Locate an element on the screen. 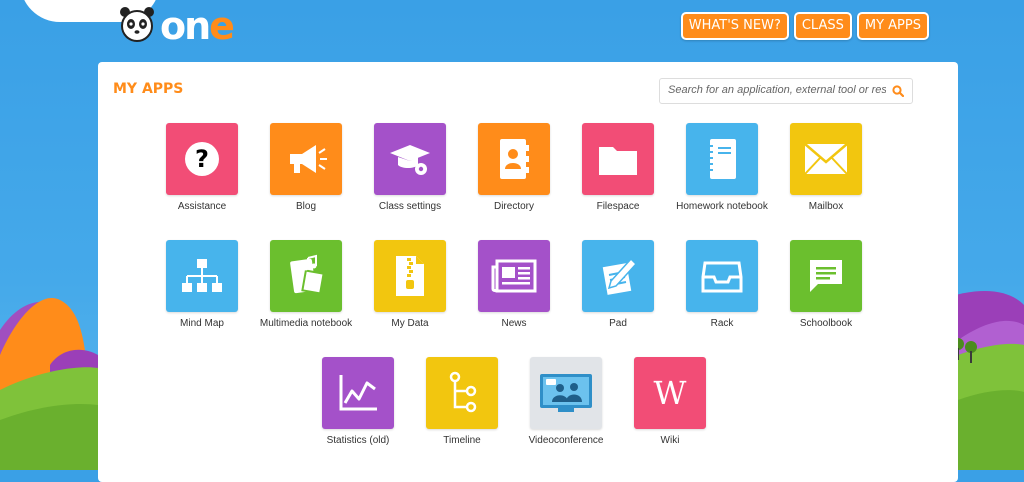  top-navigation: What's new? Class My apps is located at coordinates (804, 26).